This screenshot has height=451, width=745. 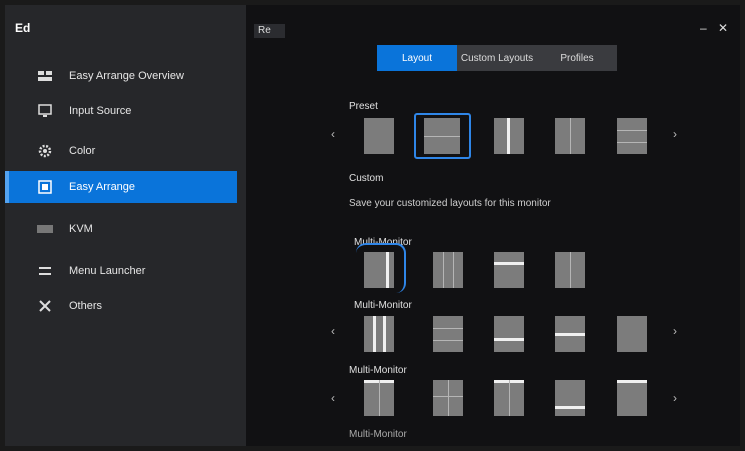 I want to click on tab-layout: Layout, so click(x=417, y=58).